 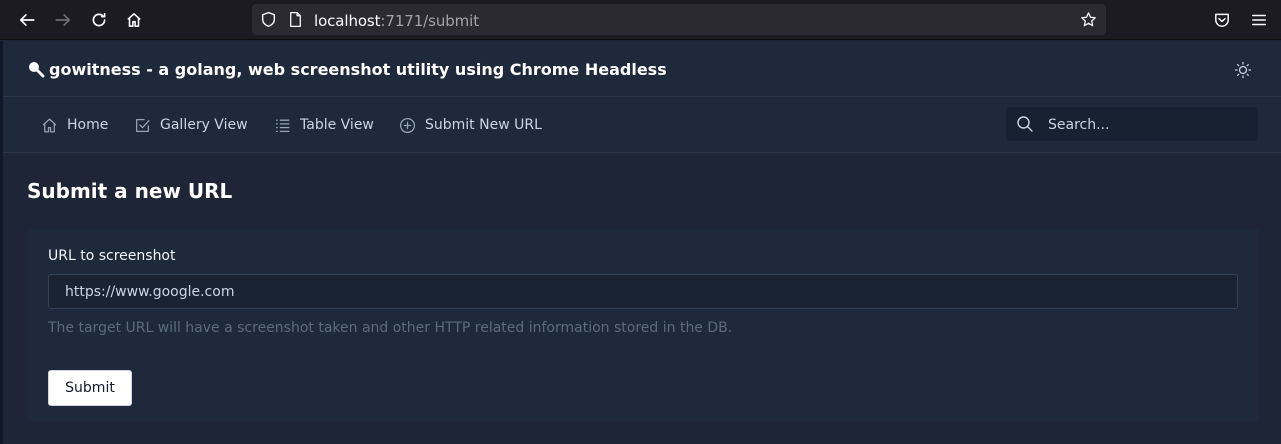 I want to click on back-button, so click(x=27, y=20).